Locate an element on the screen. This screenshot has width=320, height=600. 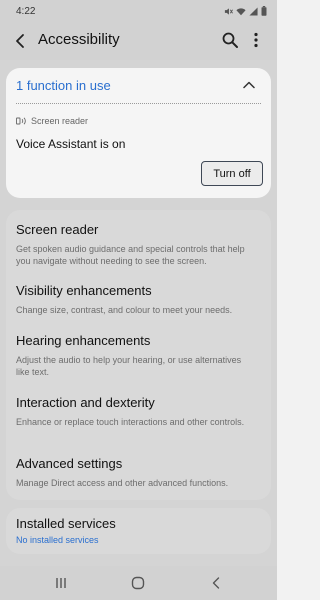
service-label: Screen reader is located at coordinates (60, 121).